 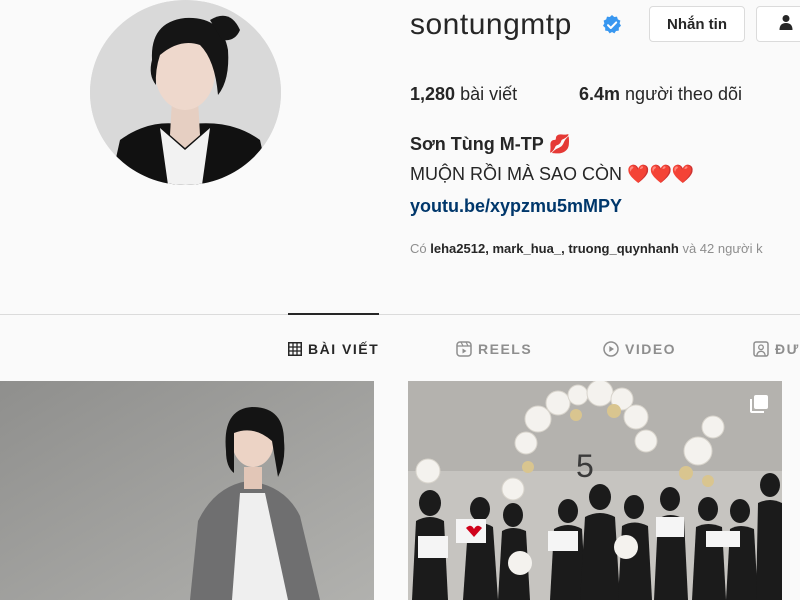 What do you see at coordinates (344, 349) in the screenshot?
I see `tab-posts-label: BÀI VIẾT` at bounding box center [344, 349].